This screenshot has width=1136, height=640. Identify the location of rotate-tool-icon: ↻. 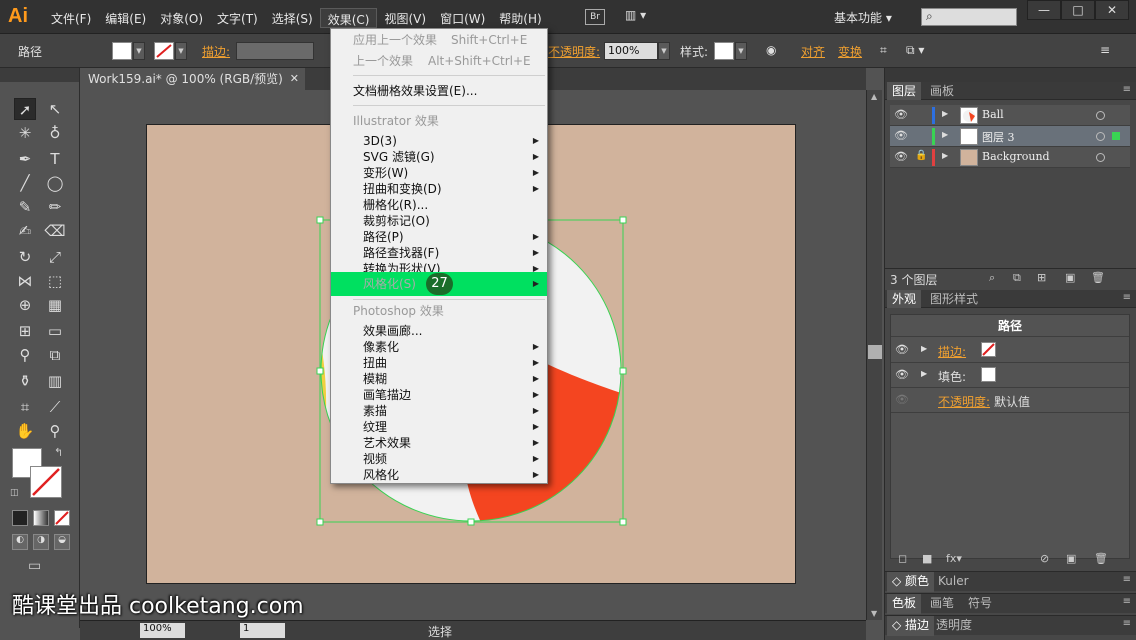
(25, 257).